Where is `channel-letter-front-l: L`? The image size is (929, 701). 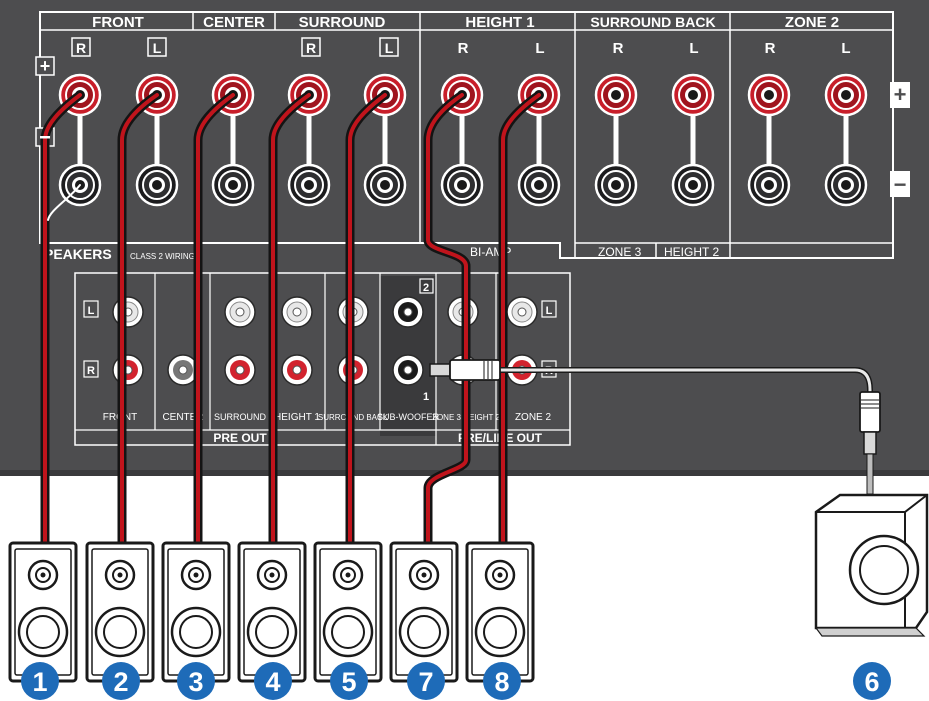 channel-letter-front-l: L is located at coordinates (157, 48).